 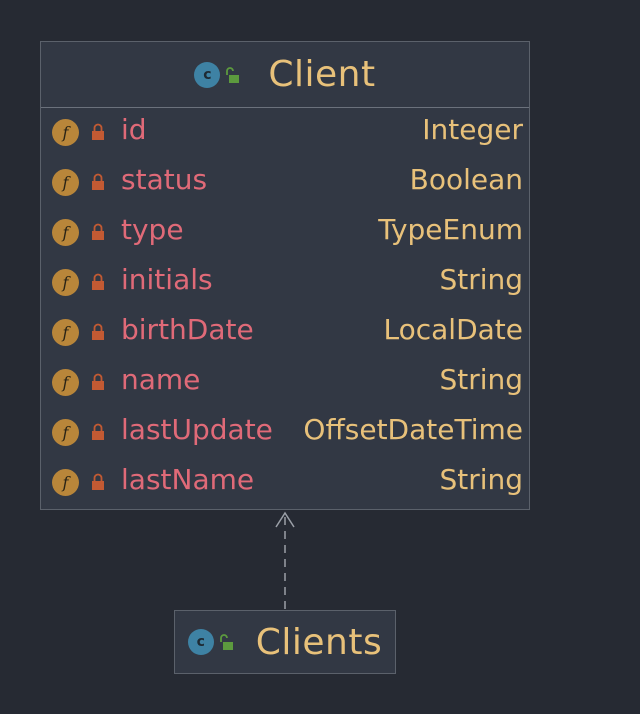 What do you see at coordinates (285, 333) in the screenshot?
I see `field-row: f birthDate LocalDate` at bounding box center [285, 333].